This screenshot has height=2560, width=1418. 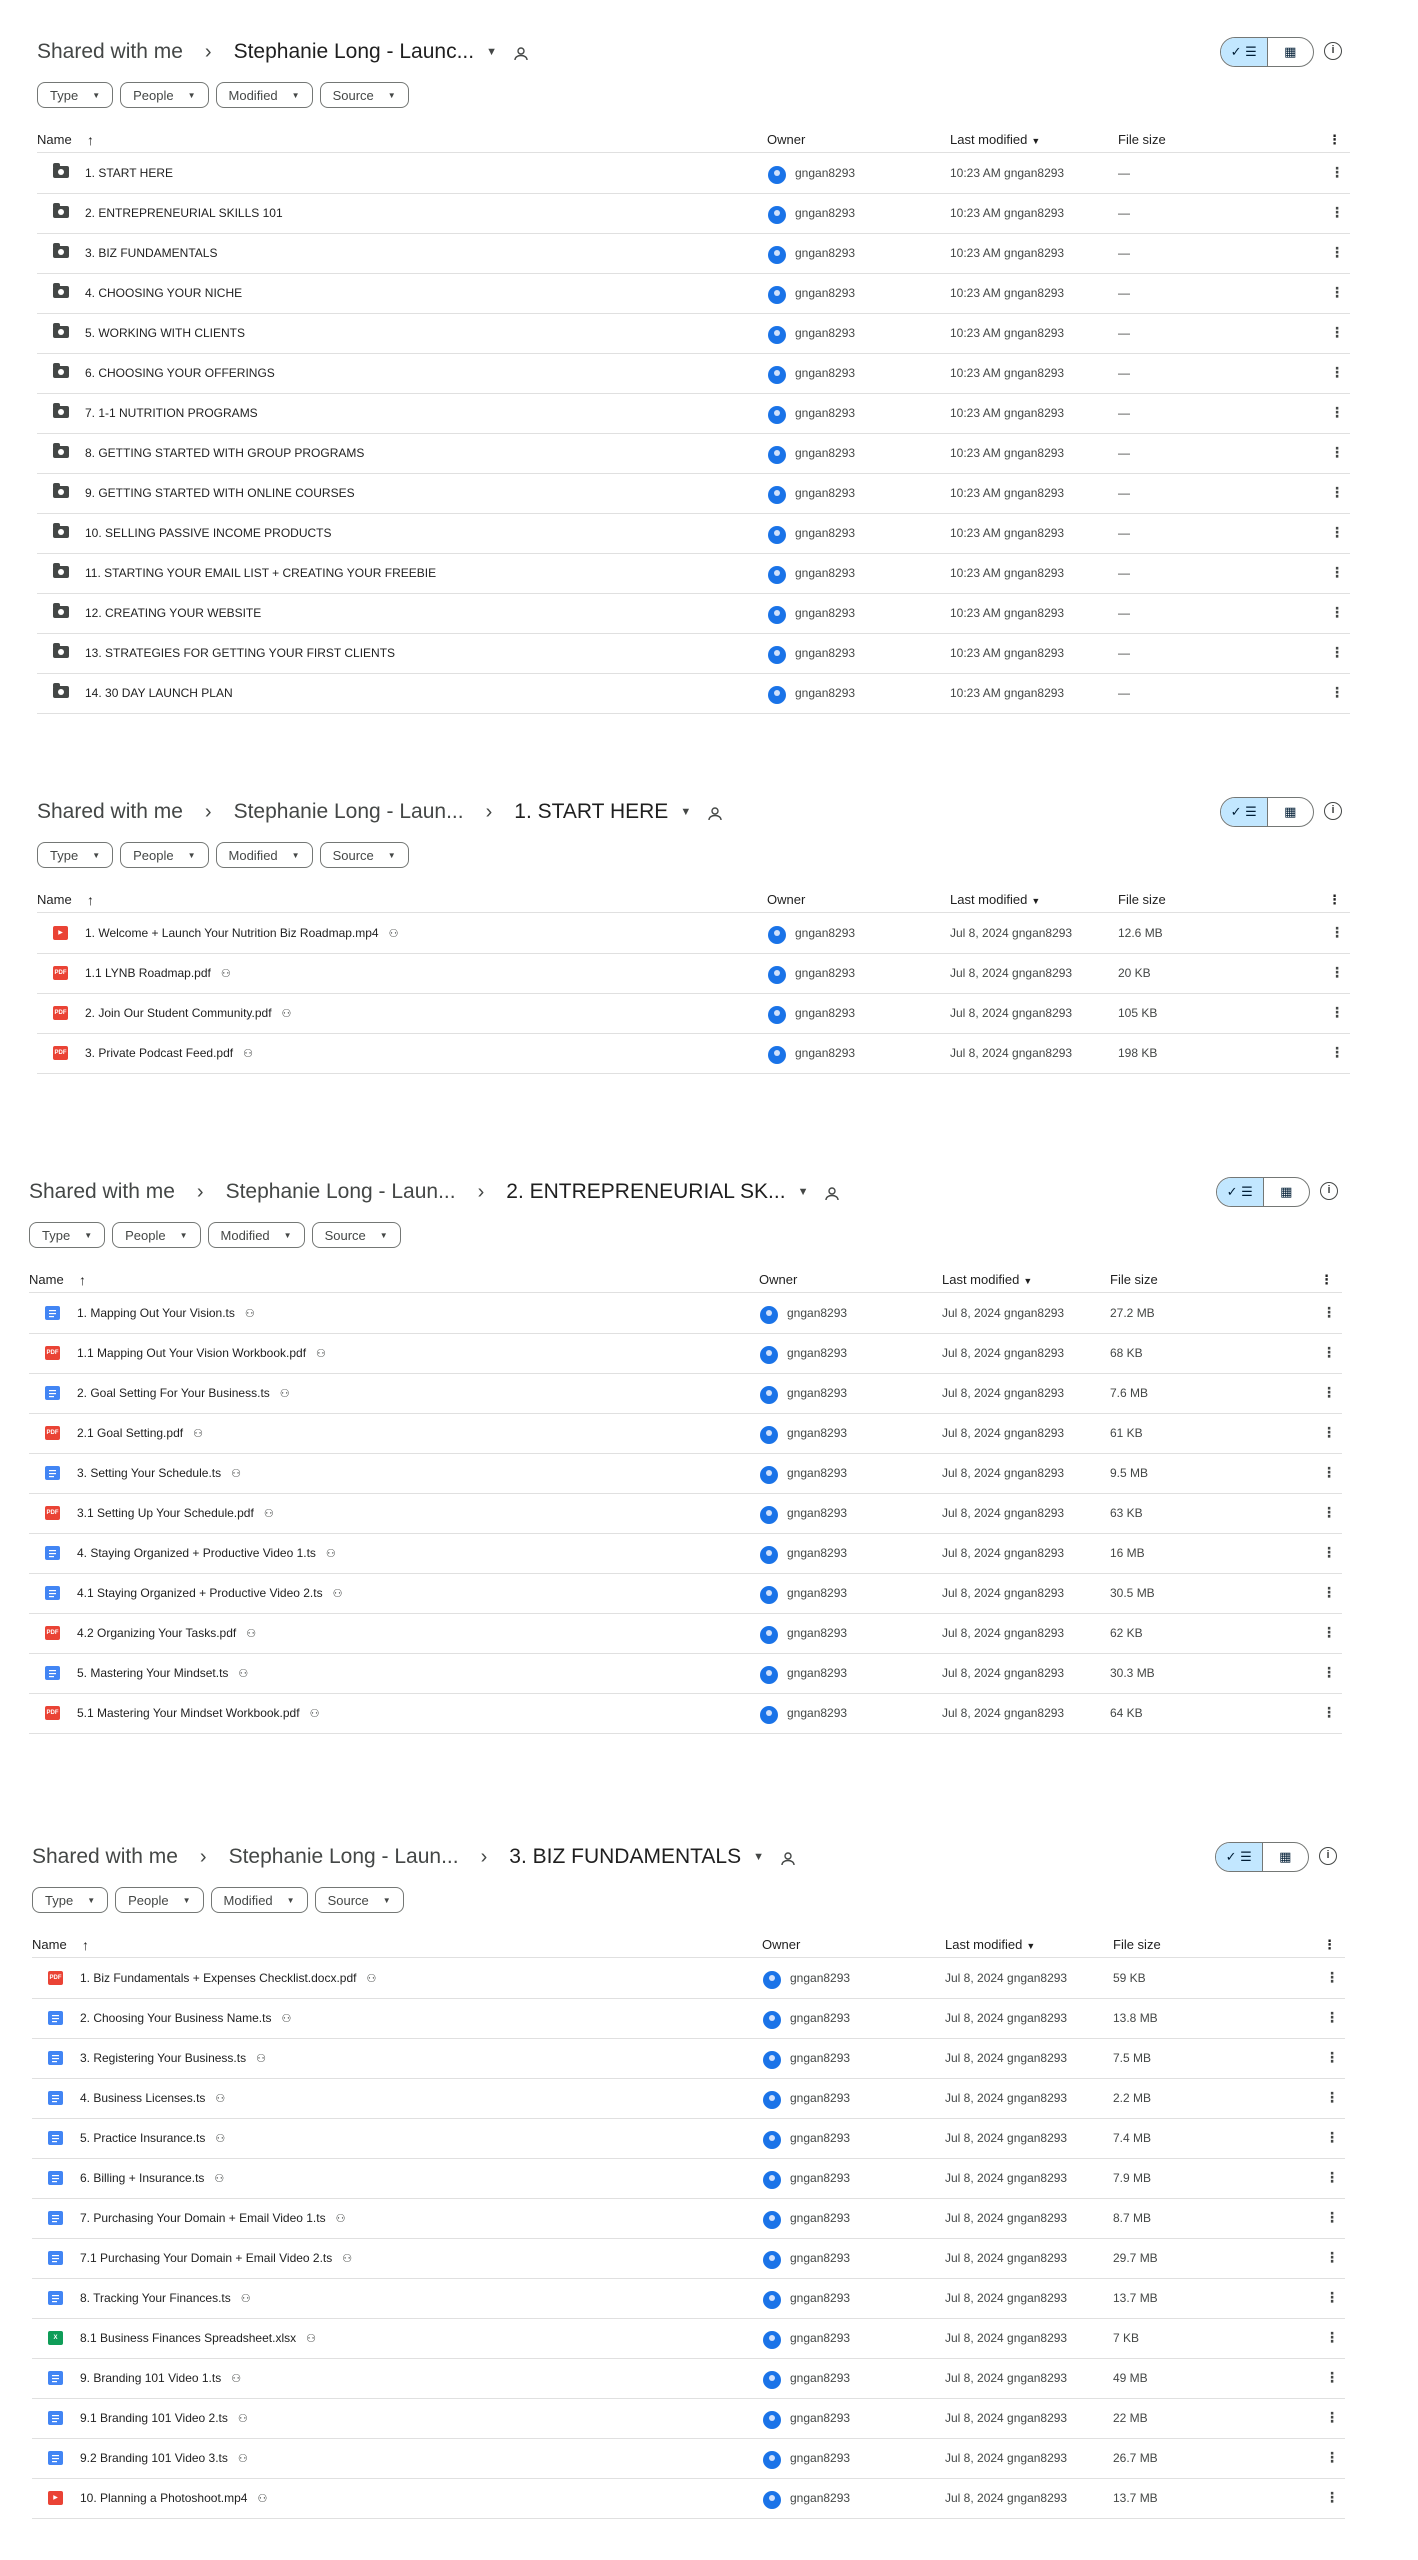 What do you see at coordinates (90, 140) in the screenshot?
I see `sort-ascending-icon: ↑` at bounding box center [90, 140].